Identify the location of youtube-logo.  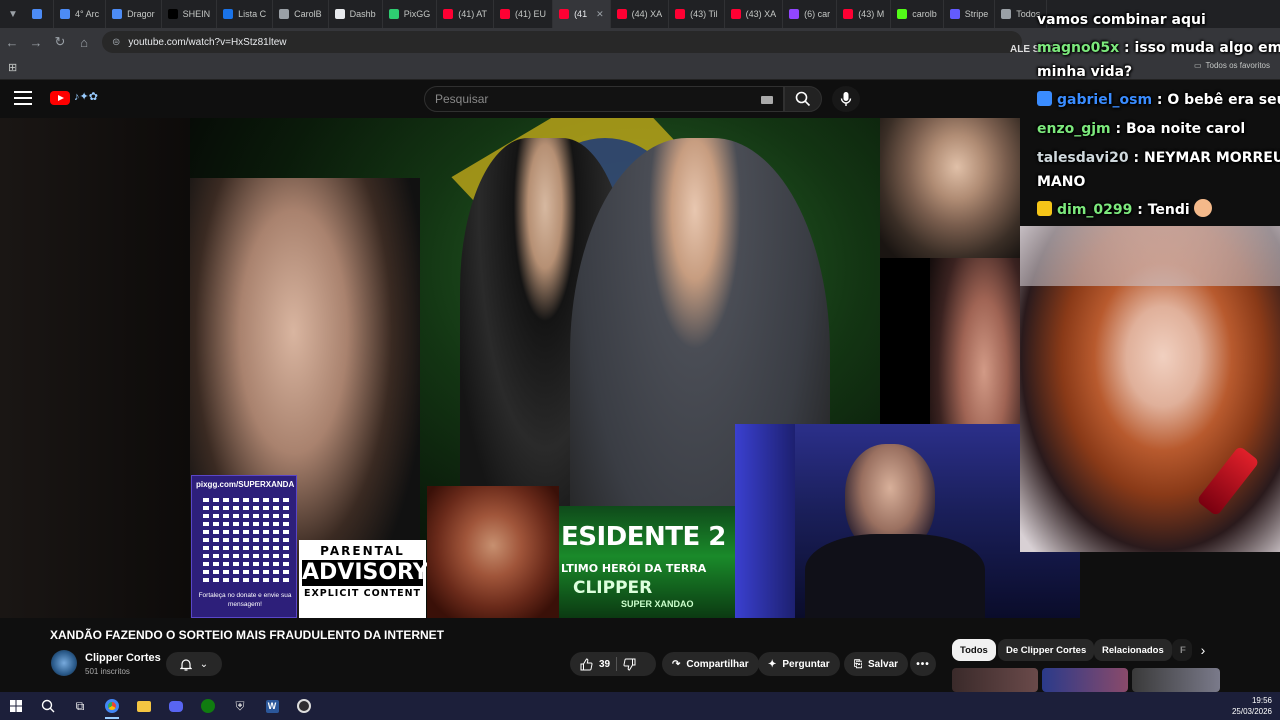
(60, 98).